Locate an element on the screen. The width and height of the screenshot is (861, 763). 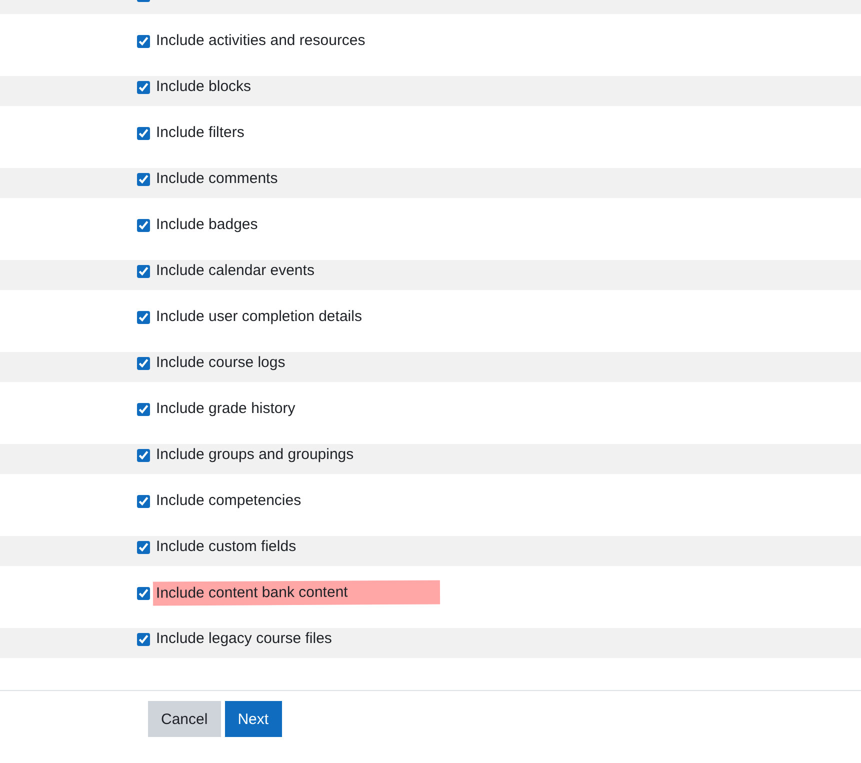
checkbox-label: Include blocks is located at coordinates (204, 87).